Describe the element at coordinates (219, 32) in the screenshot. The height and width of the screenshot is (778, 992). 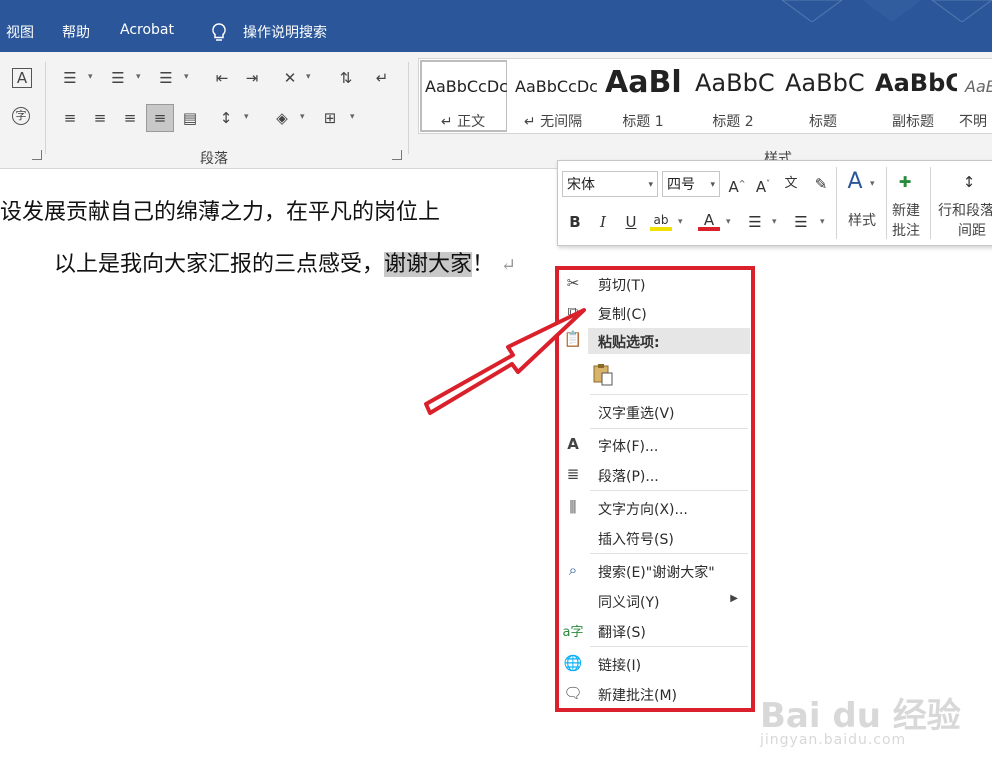
I see `lightbulb-icon` at that location.